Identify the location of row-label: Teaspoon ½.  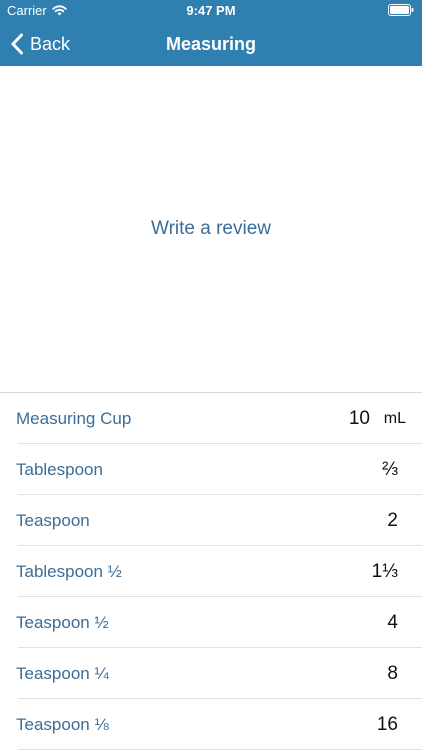
(62, 622).